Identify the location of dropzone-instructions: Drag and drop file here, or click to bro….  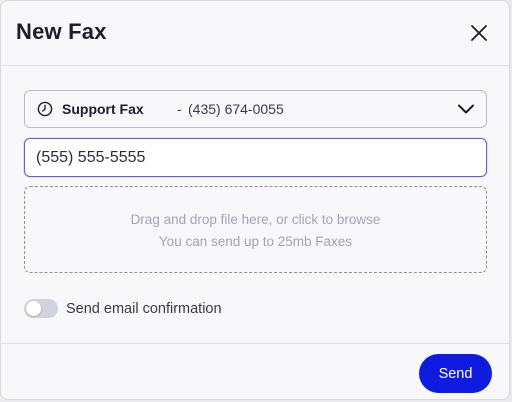
(255, 219).